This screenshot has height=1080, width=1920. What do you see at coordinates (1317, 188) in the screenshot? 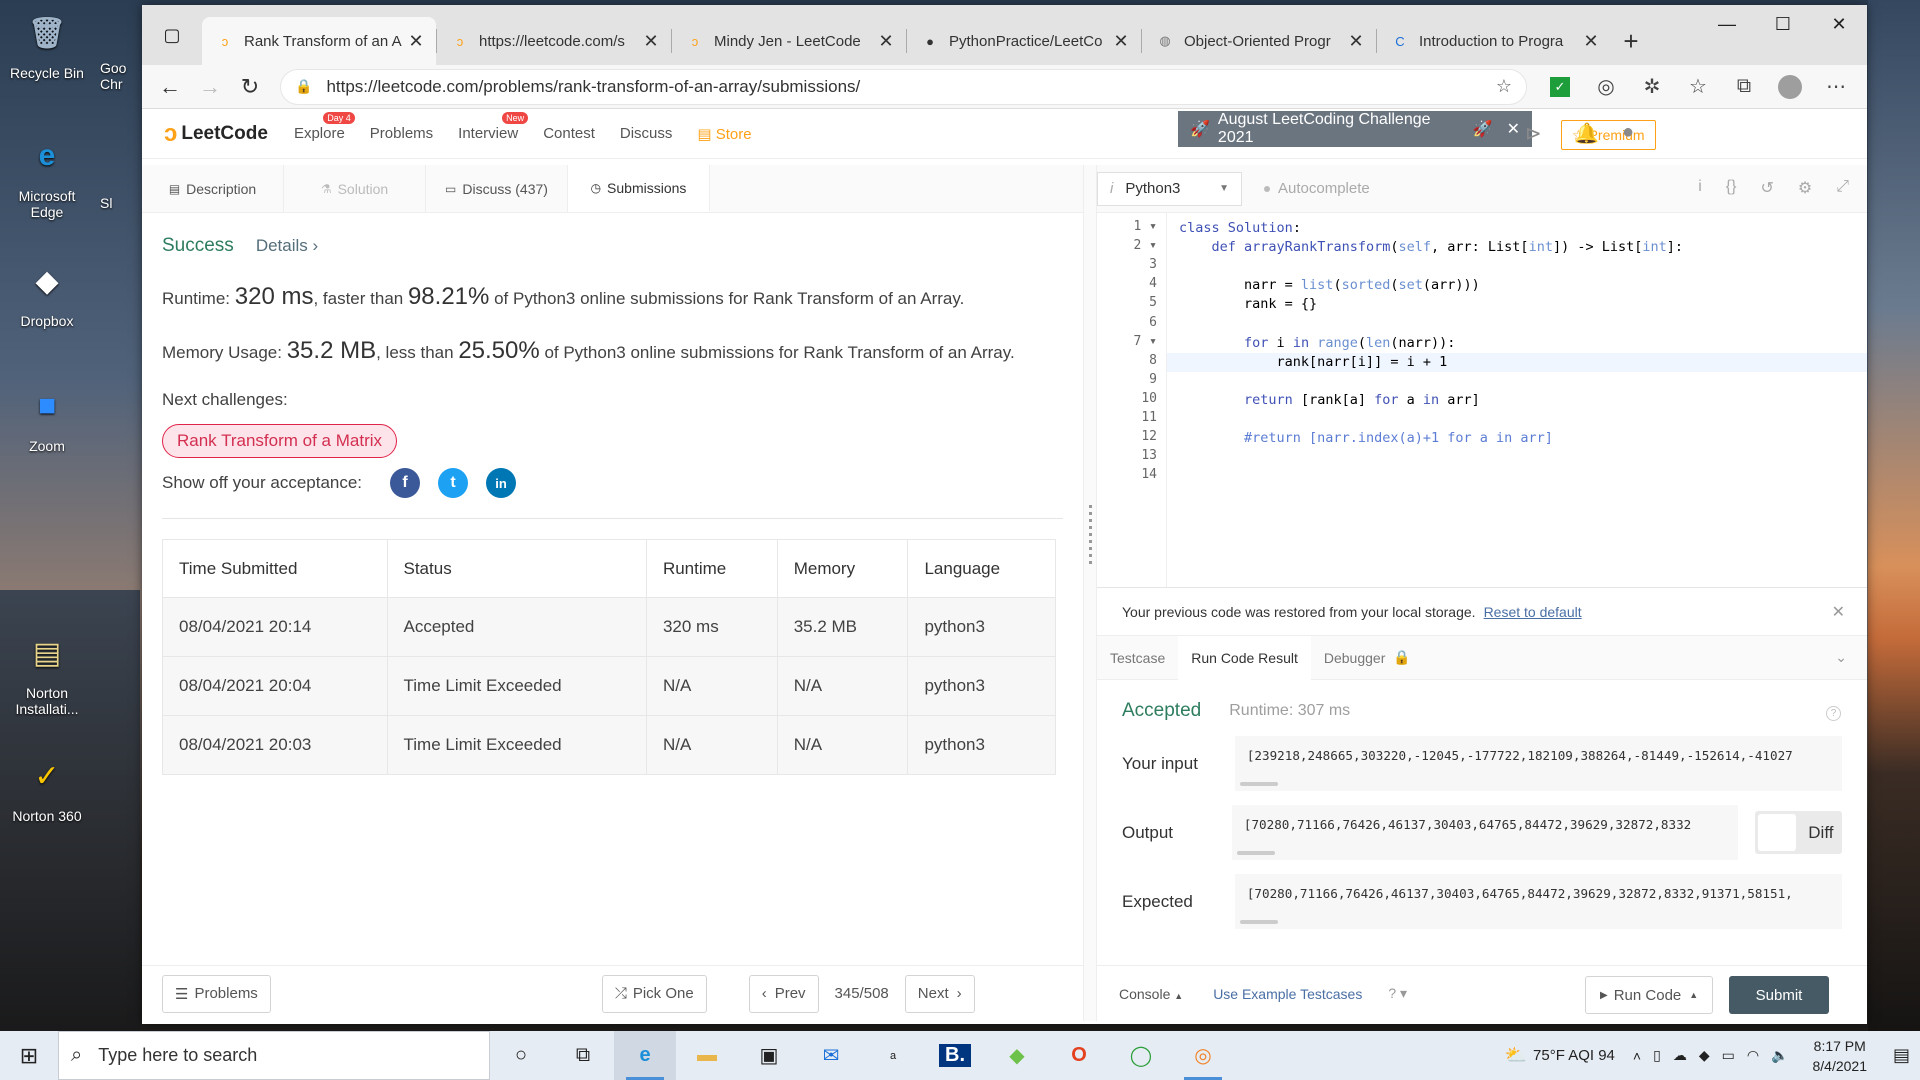
I see `autocomplete-toggle: Autocomplete` at bounding box center [1317, 188].